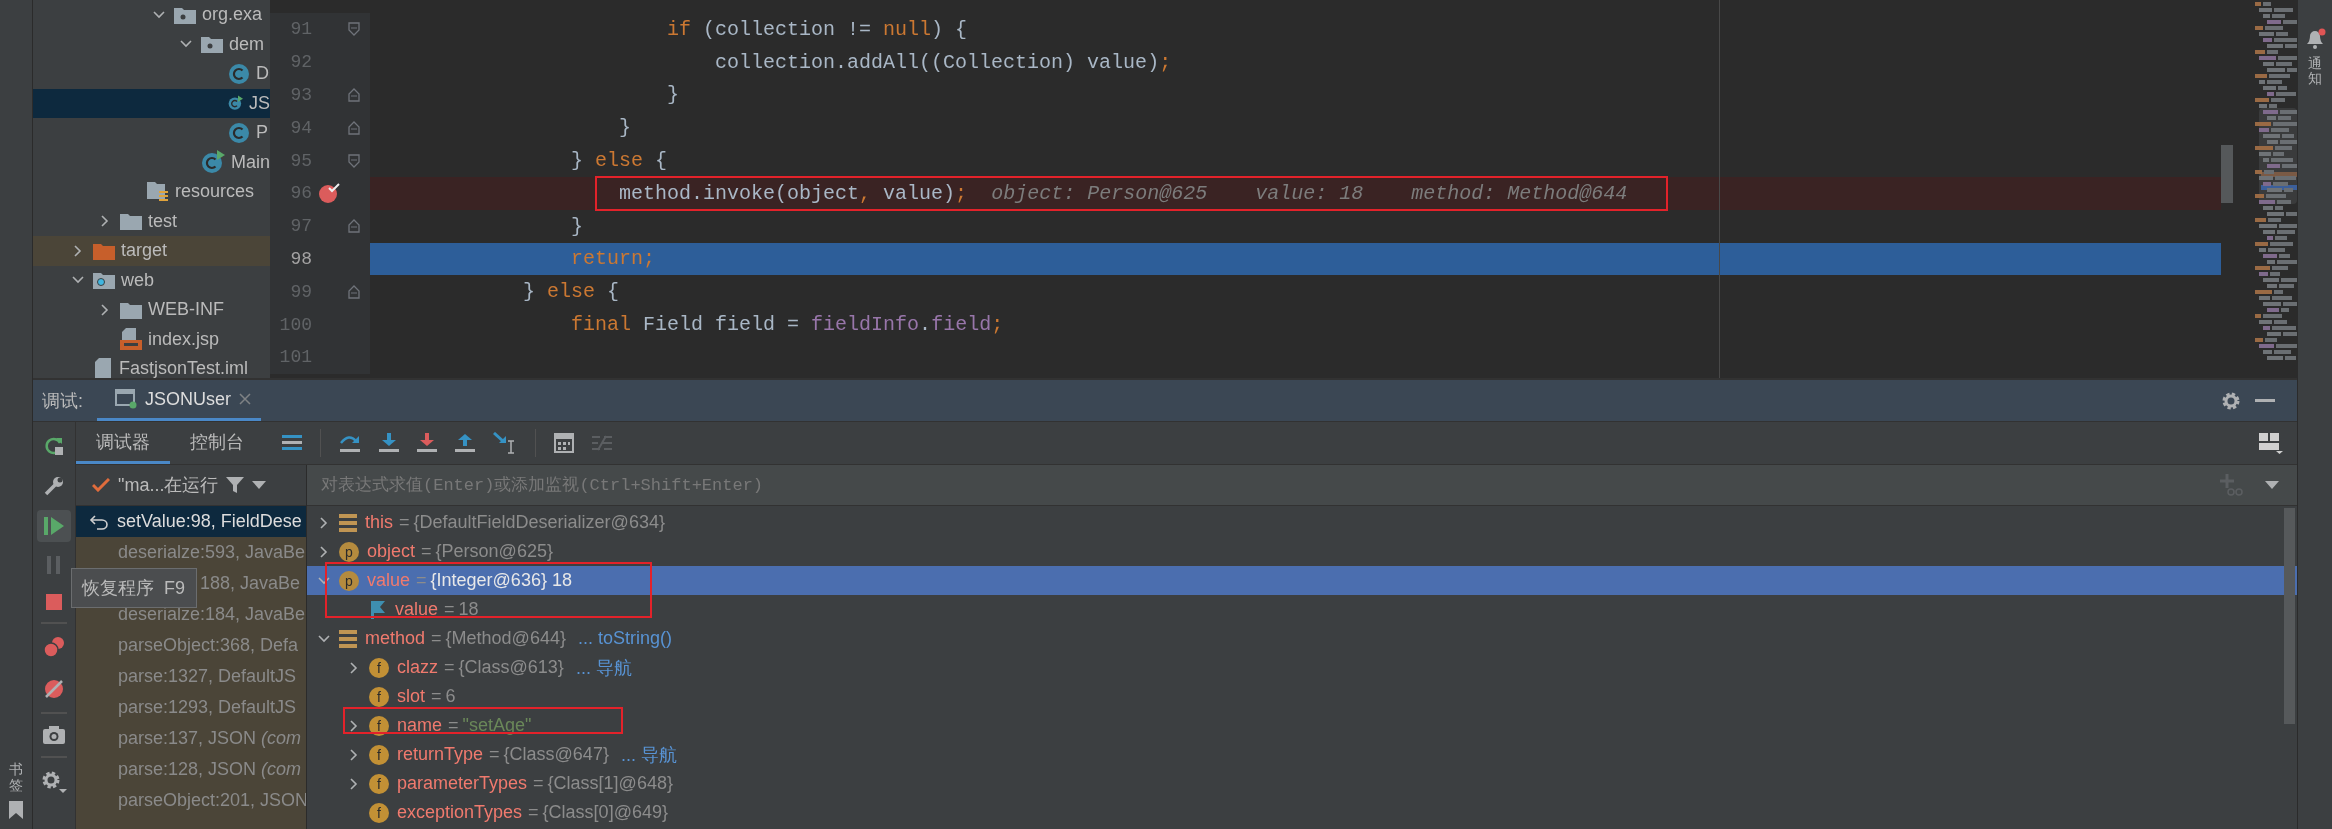 This screenshot has height=829, width=2332. I want to click on stack-frame: parse:1293, DefaultJS, so click(191, 707).